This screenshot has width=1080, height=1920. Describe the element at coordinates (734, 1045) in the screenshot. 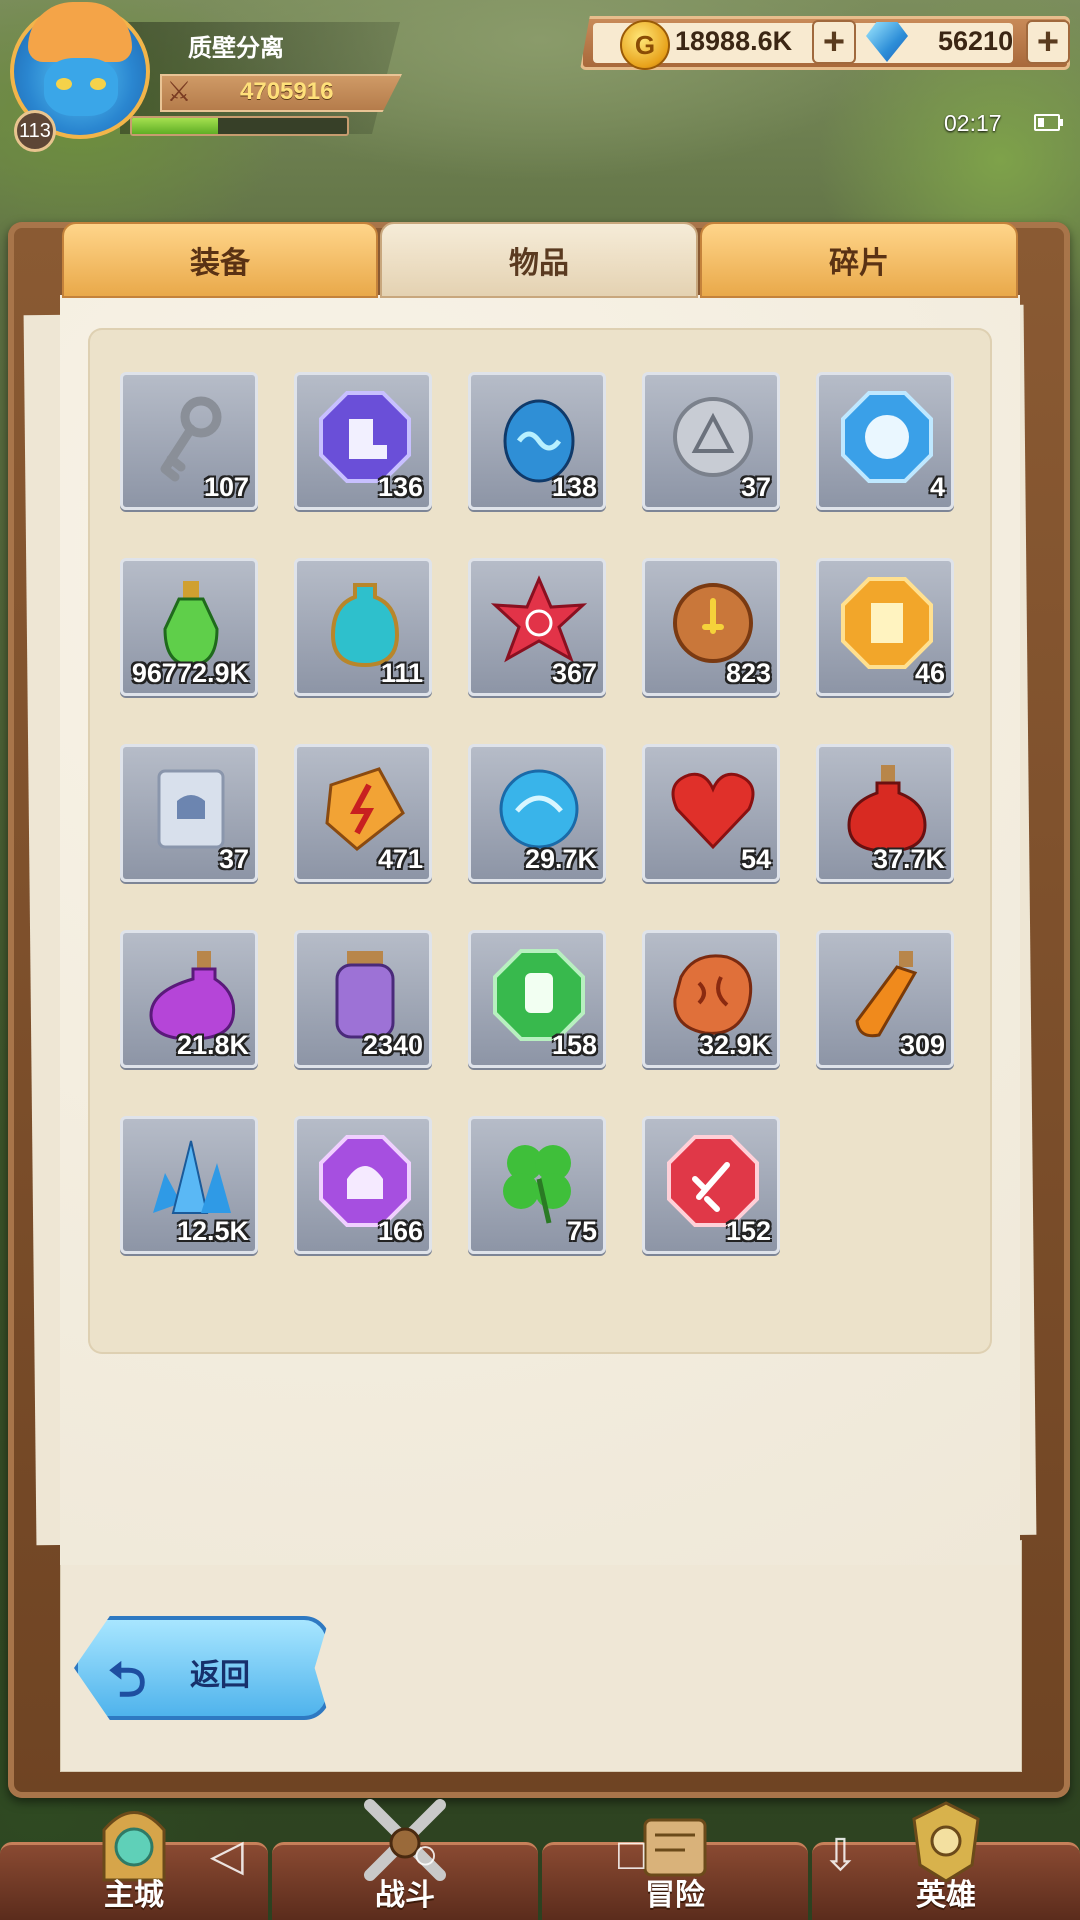

I see `item-count: 32.9K` at that location.